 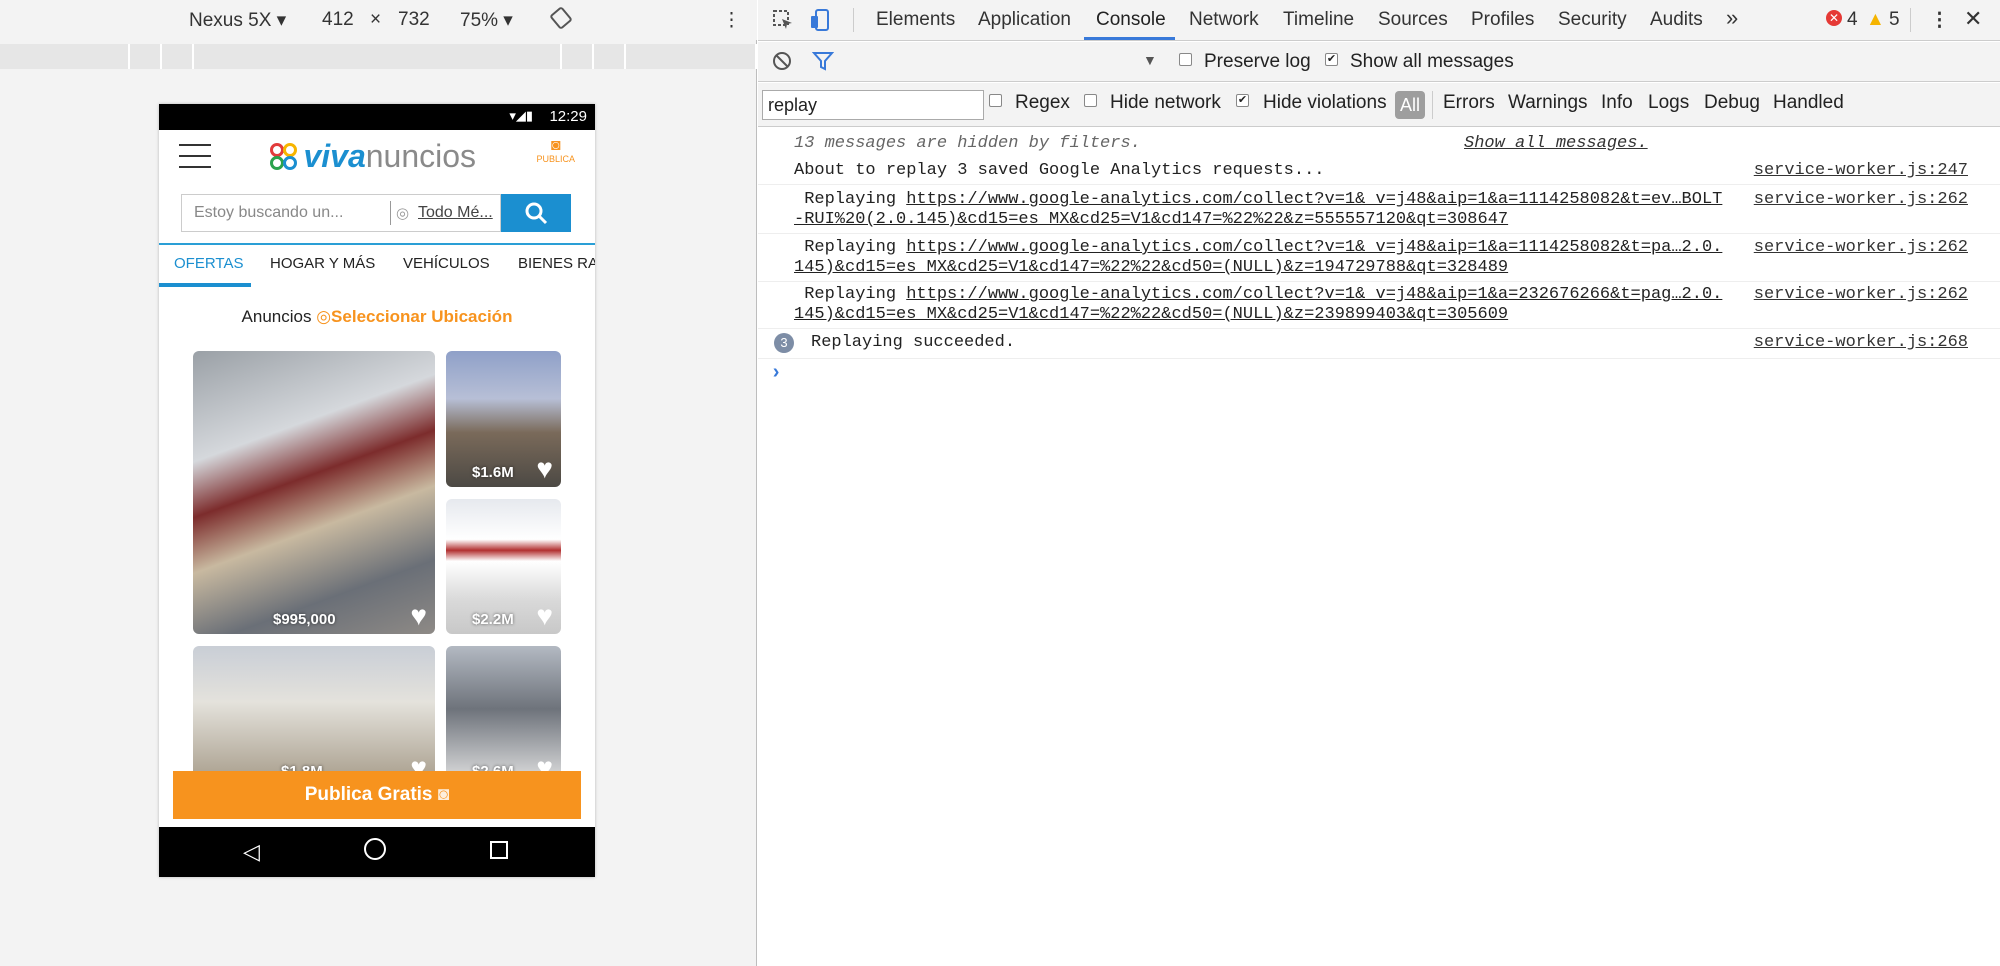 I want to click on warning-icon: ▲, so click(x=1875, y=20).